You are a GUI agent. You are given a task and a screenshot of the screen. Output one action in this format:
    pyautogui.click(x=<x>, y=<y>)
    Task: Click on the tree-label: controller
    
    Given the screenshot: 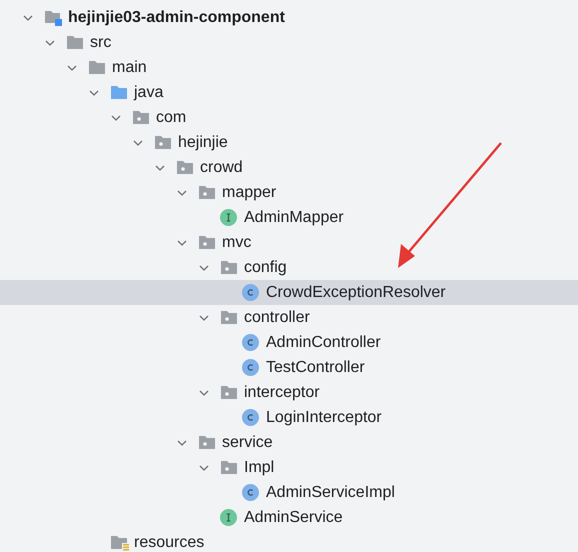 What is the action you would take?
    pyautogui.click(x=277, y=318)
    